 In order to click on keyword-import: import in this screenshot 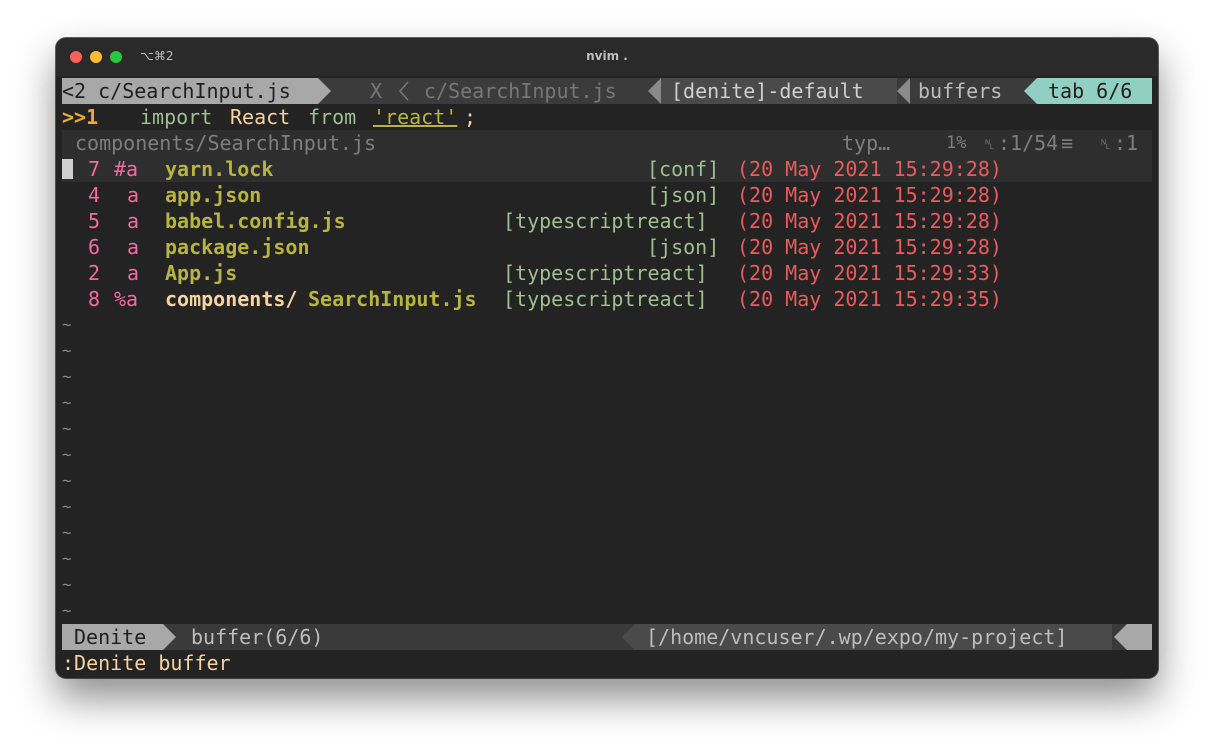, I will do `click(176, 117)`.